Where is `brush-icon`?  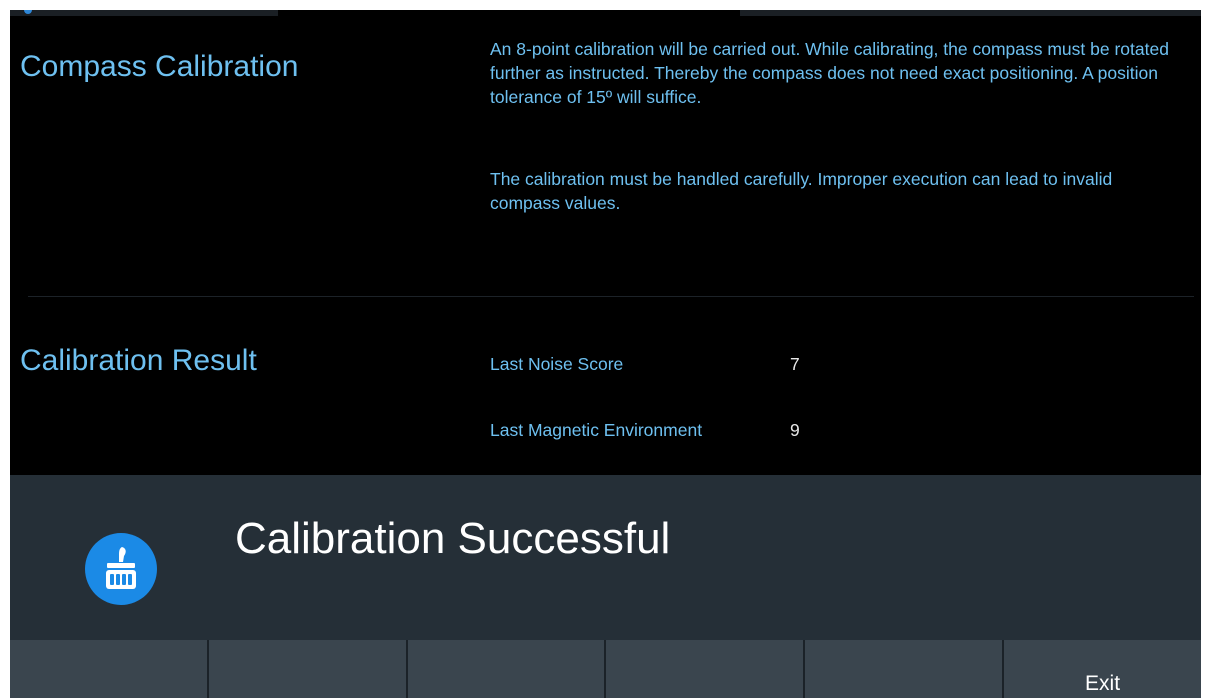
brush-icon is located at coordinates (121, 569).